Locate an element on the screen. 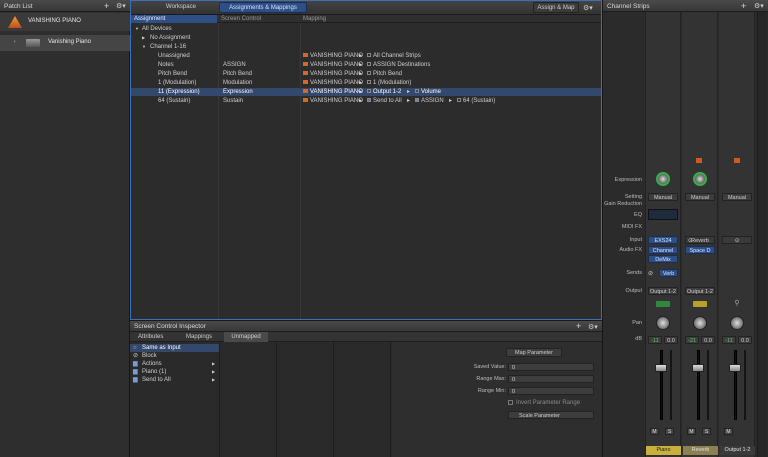  add-patch-icon: + is located at coordinates (106, 6).